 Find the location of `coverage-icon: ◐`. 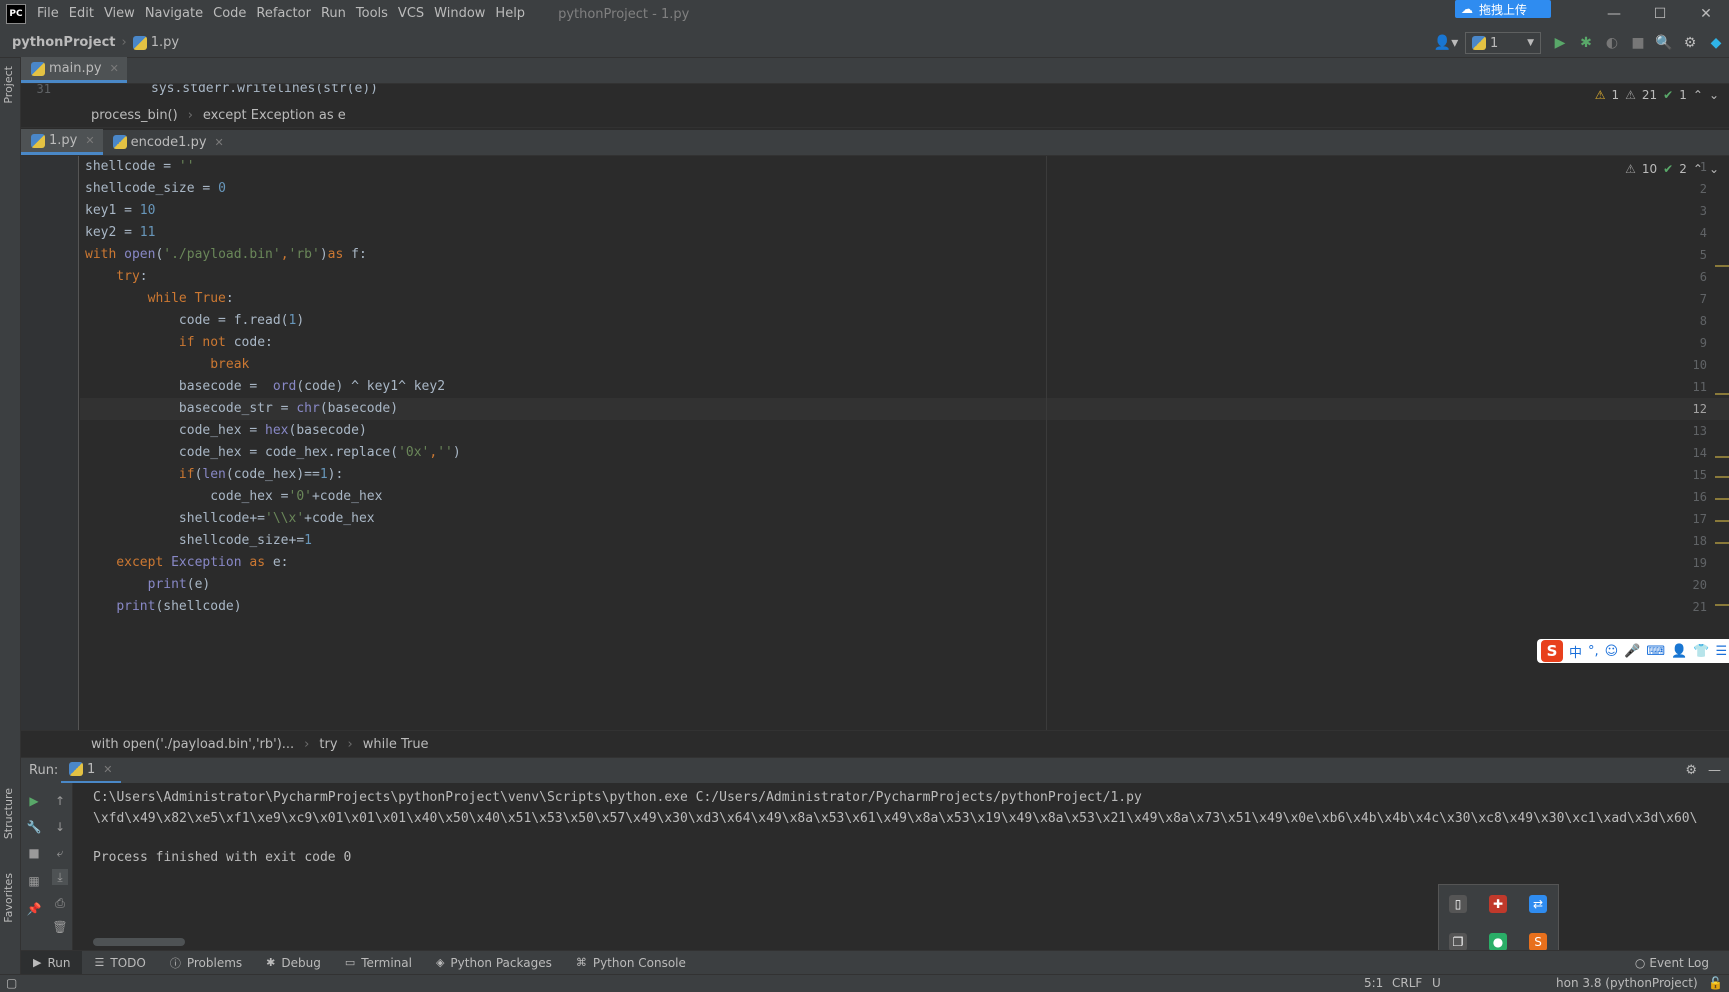

coverage-icon: ◐ is located at coordinates (1612, 43).